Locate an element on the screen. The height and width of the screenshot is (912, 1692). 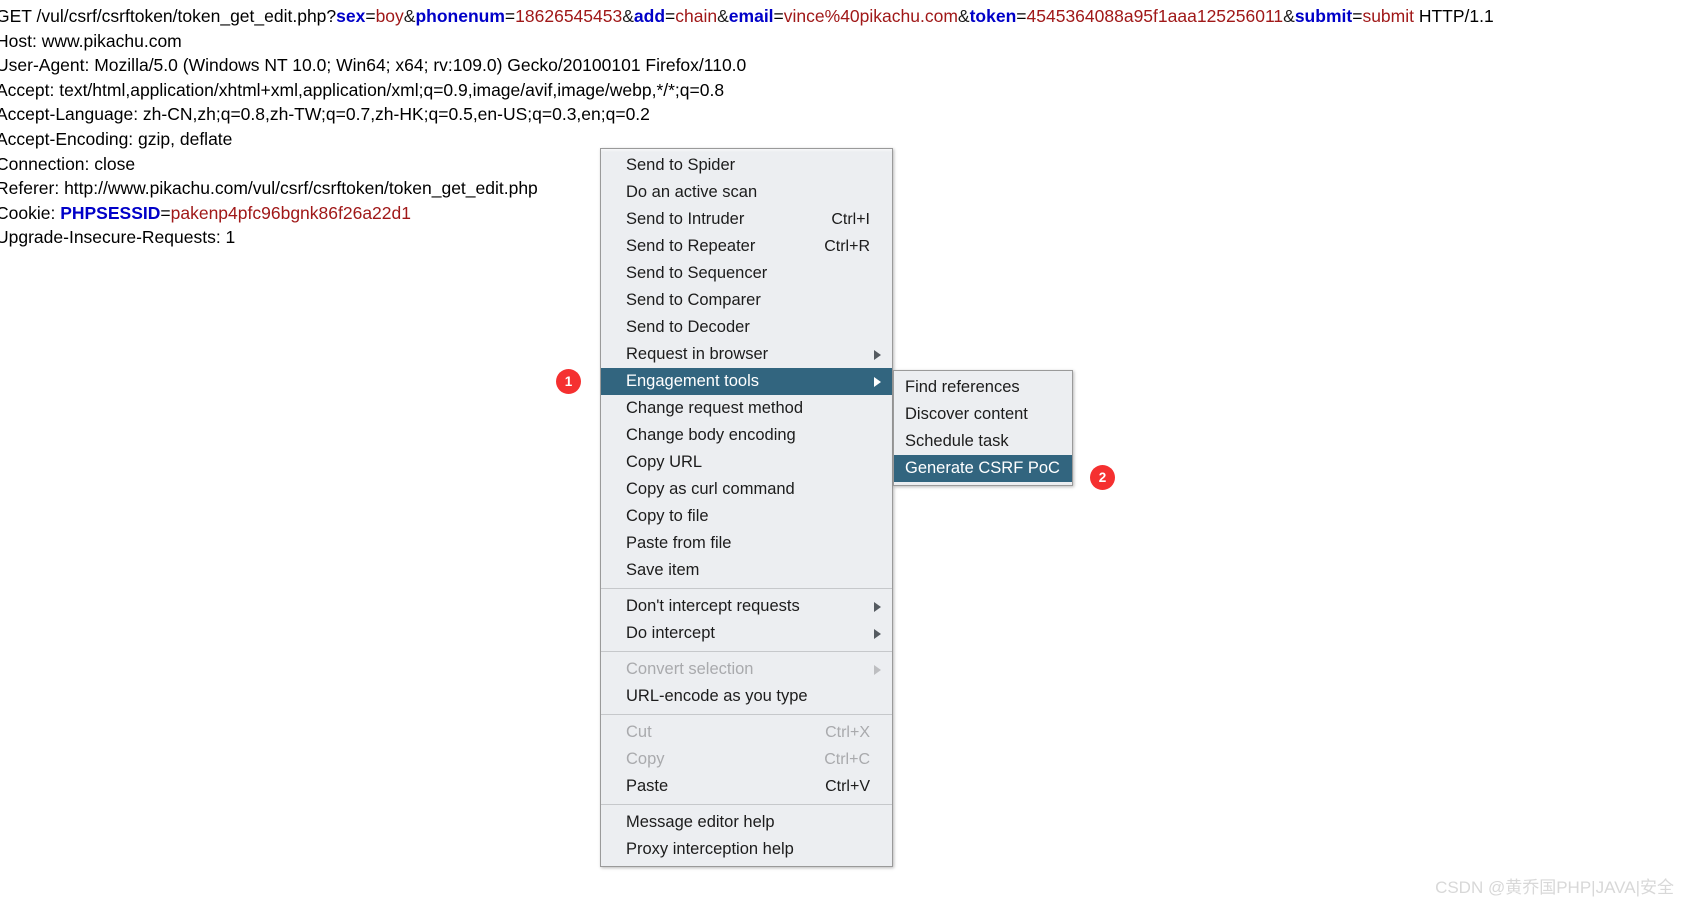
menu-item-label-send-to-spider: Send to Spider is located at coordinates (681, 165).